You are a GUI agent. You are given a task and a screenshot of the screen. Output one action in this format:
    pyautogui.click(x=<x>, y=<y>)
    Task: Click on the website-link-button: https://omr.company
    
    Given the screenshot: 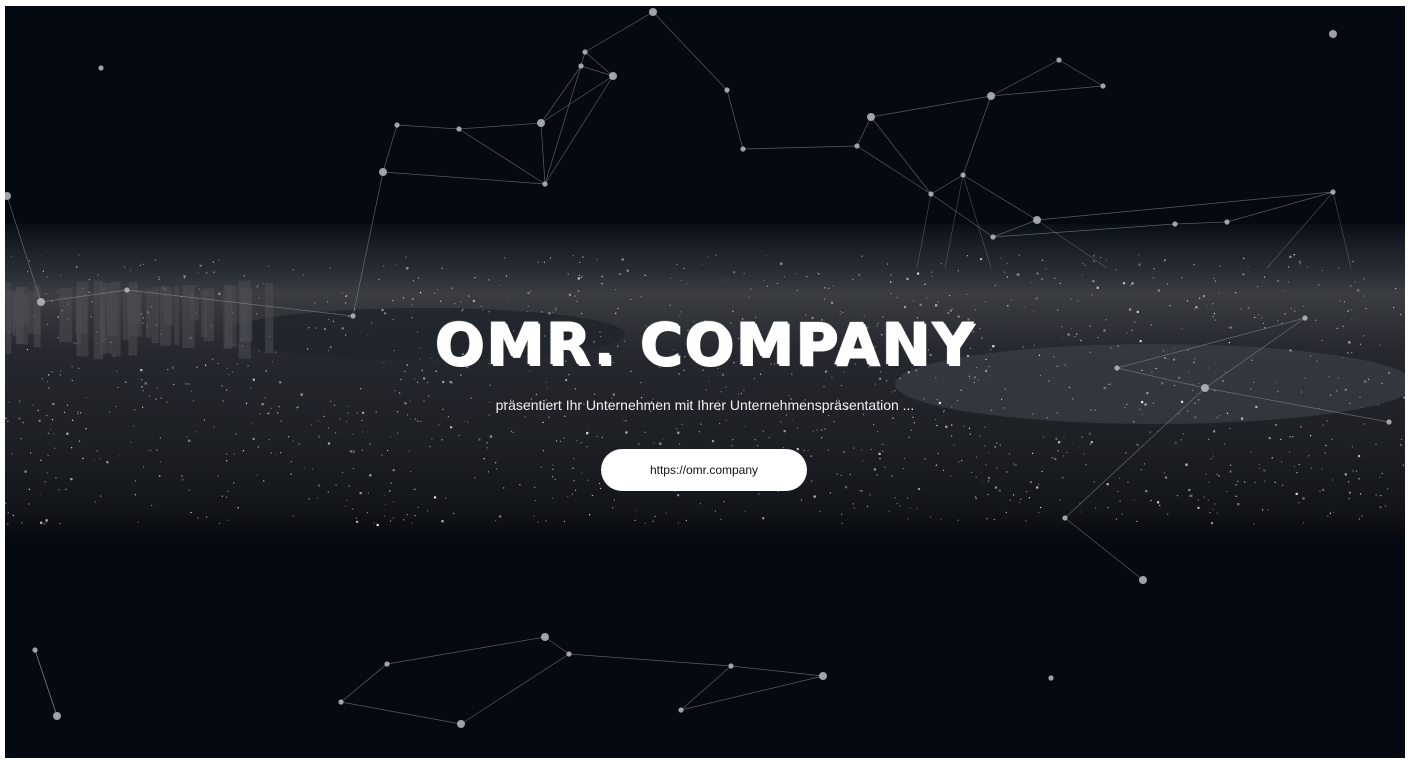 What is the action you would take?
    pyautogui.click(x=704, y=470)
    